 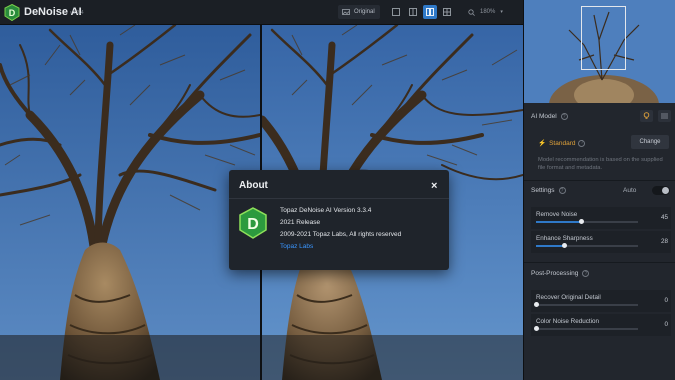 What do you see at coordinates (346, 12) in the screenshot?
I see `image-compare-icon` at bounding box center [346, 12].